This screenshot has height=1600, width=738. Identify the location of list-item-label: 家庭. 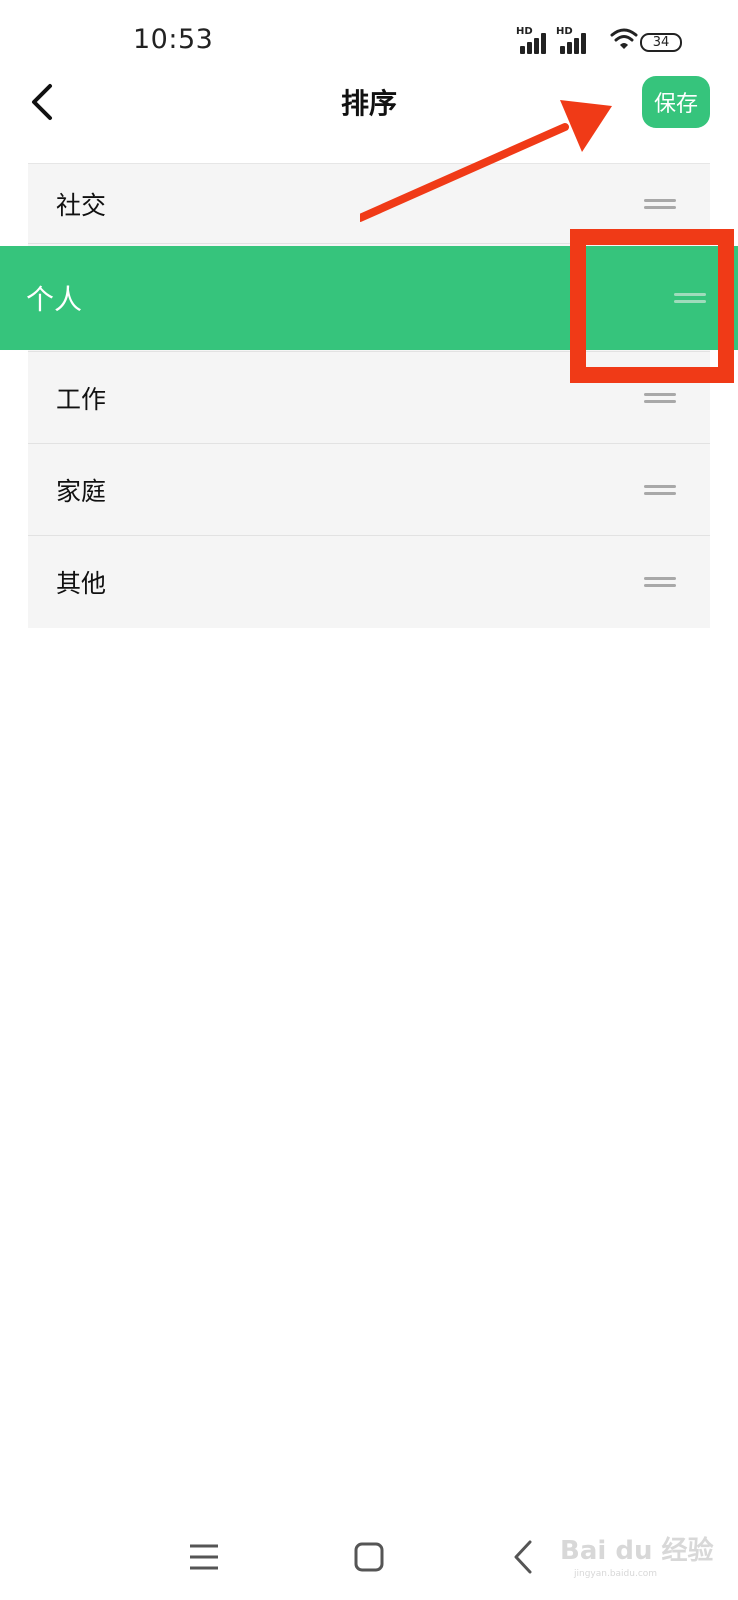
(81, 491).